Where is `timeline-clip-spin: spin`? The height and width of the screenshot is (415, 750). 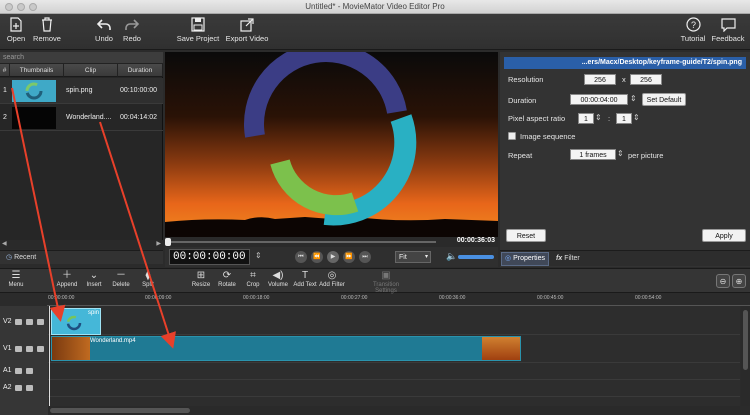 timeline-clip-spin: spin is located at coordinates (76, 321).